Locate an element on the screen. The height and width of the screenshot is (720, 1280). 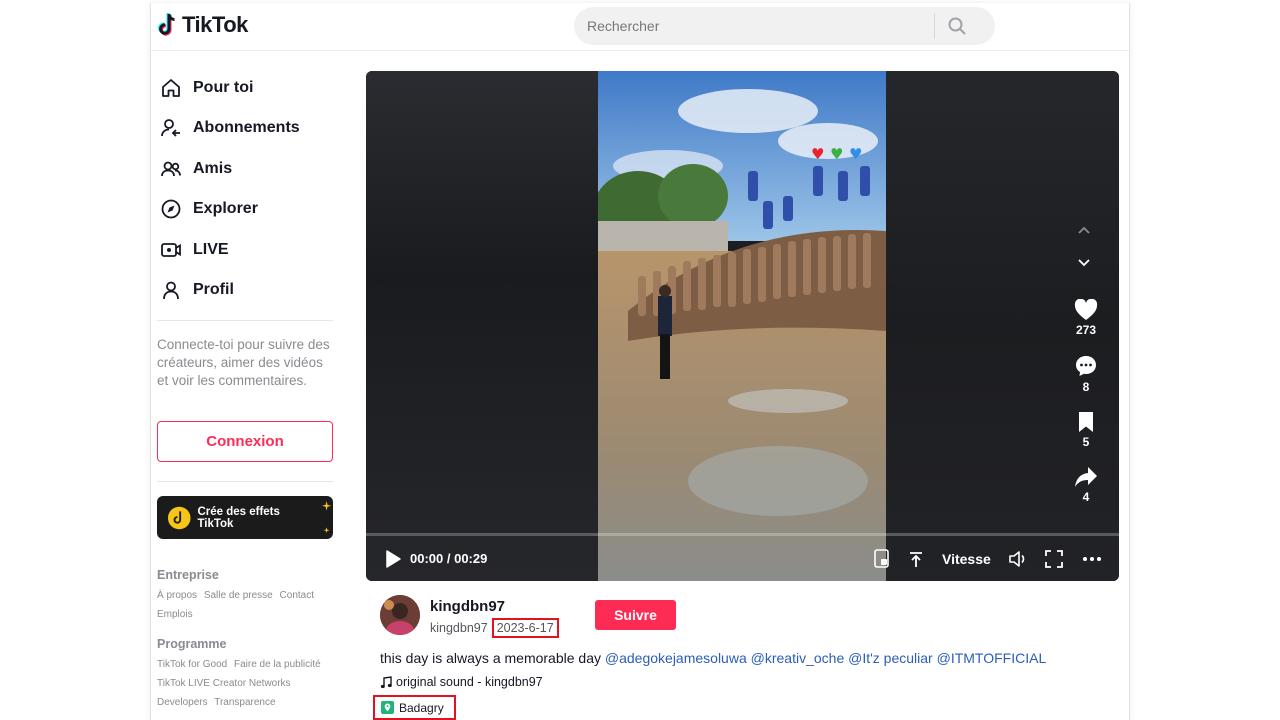
footer-company-links: À propos Salle de presse Contact Emplois is located at coordinates (250, 605).